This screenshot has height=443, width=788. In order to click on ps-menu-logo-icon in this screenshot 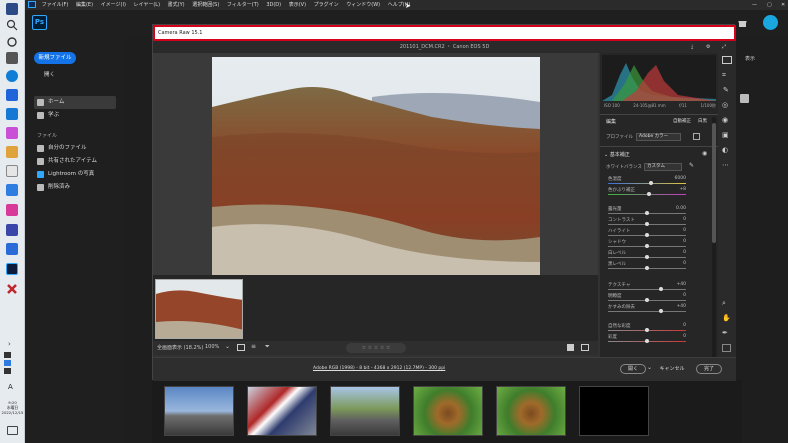, I will do `click(32, 4)`.